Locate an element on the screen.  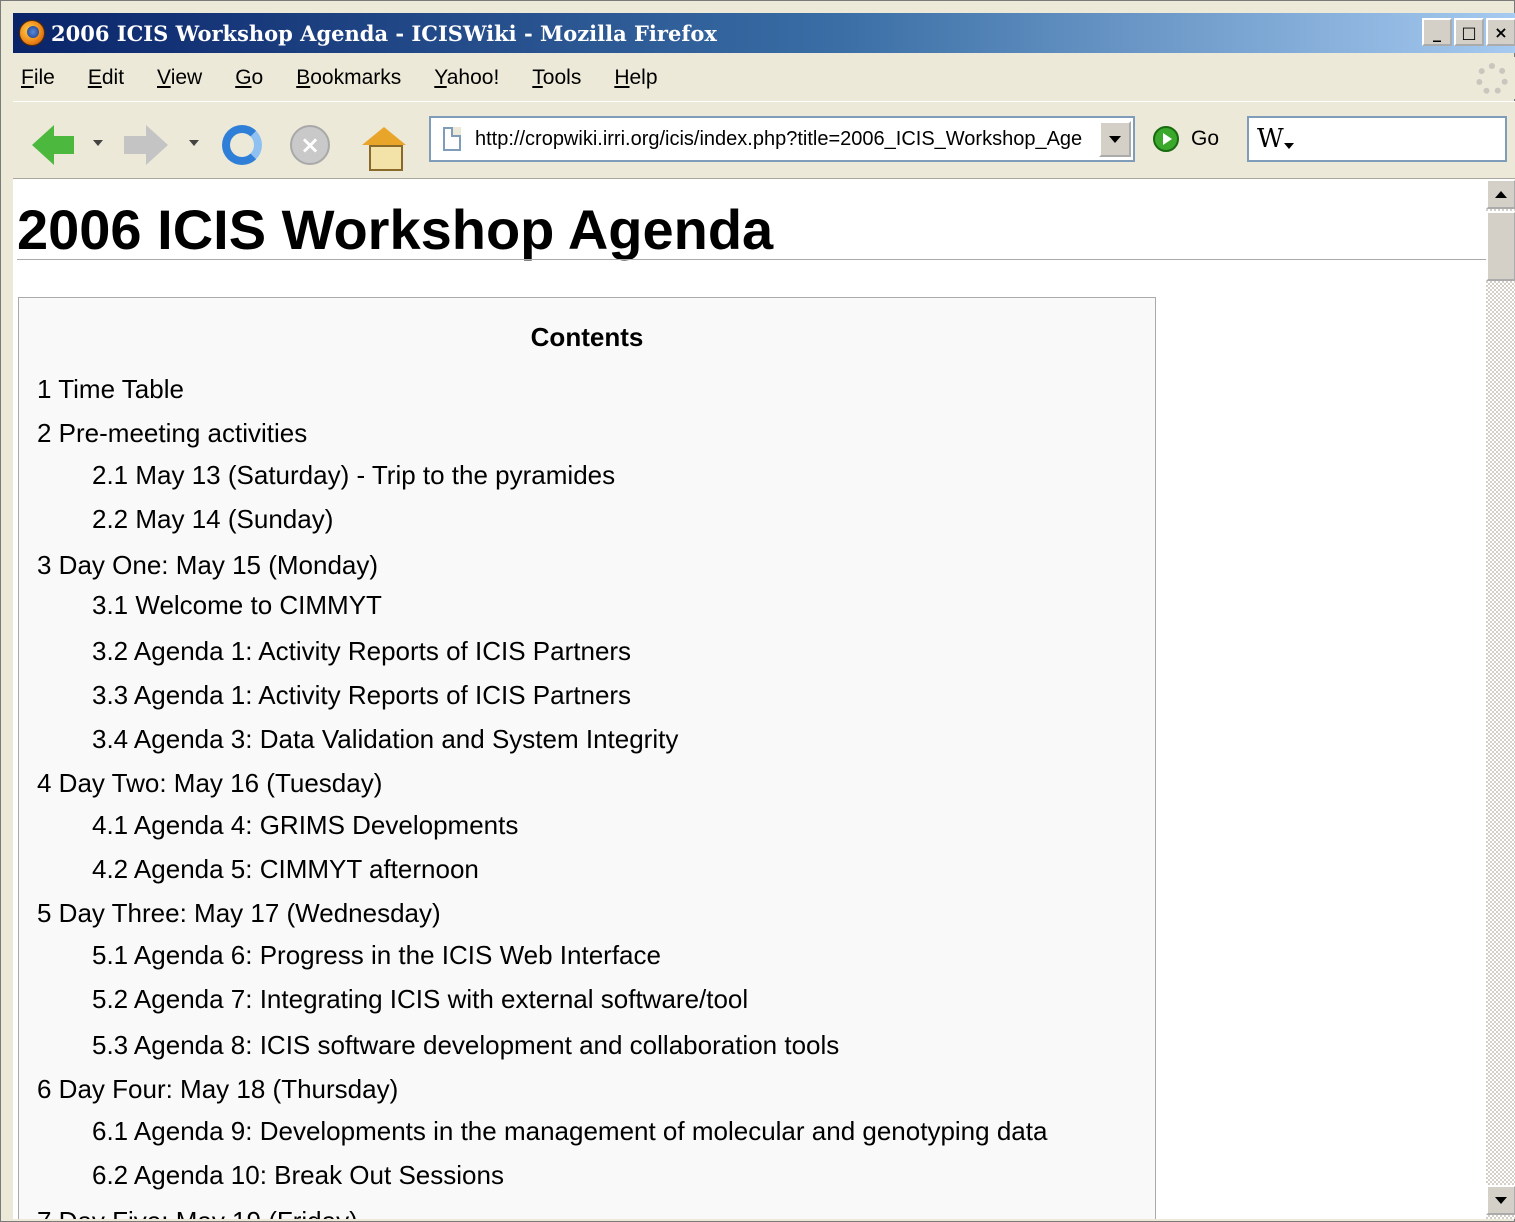
forward-icon is located at coordinates (146, 145).